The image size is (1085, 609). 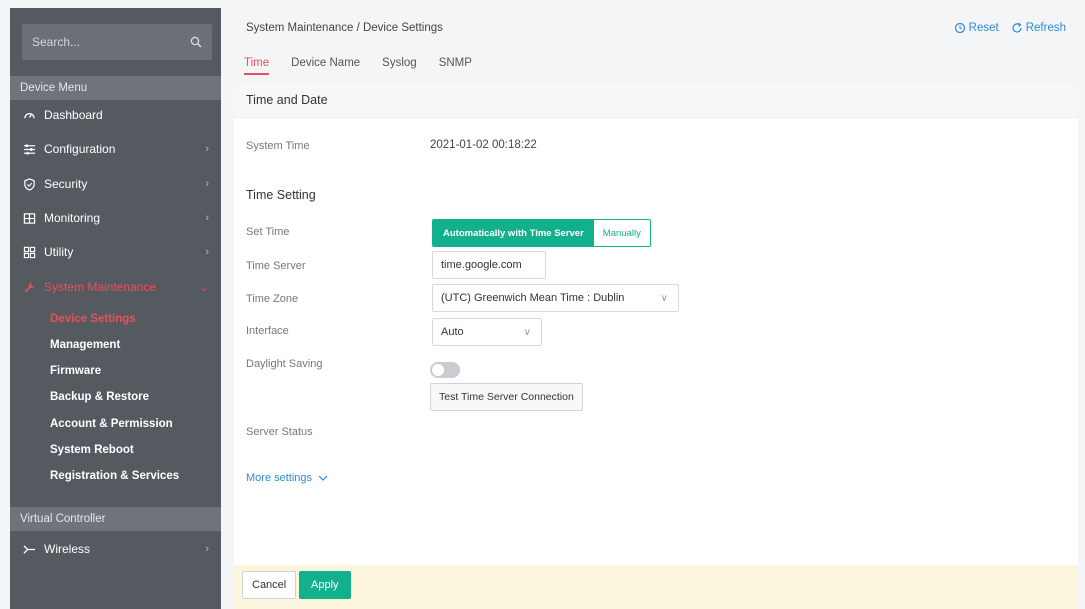 What do you see at coordinates (100, 287) in the screenshot?
I see `sidebar-item-label: System Maintenance` at bounding box center [100, 287].